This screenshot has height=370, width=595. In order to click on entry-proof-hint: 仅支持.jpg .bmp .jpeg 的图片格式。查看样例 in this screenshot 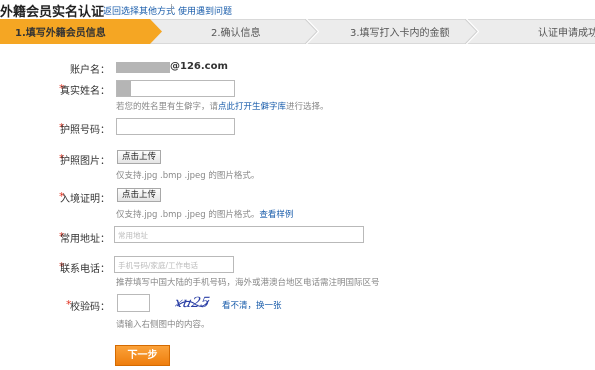, I will do `click(205, 215)`.